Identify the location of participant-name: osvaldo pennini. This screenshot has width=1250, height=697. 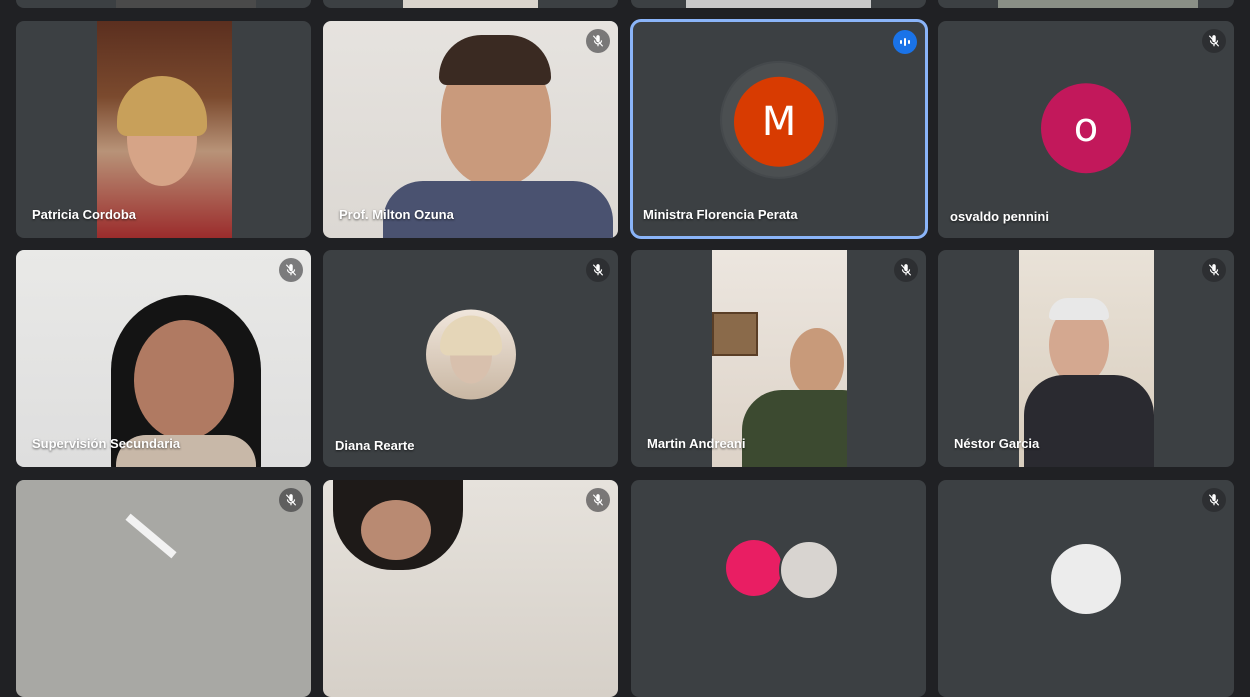
(999, 216).